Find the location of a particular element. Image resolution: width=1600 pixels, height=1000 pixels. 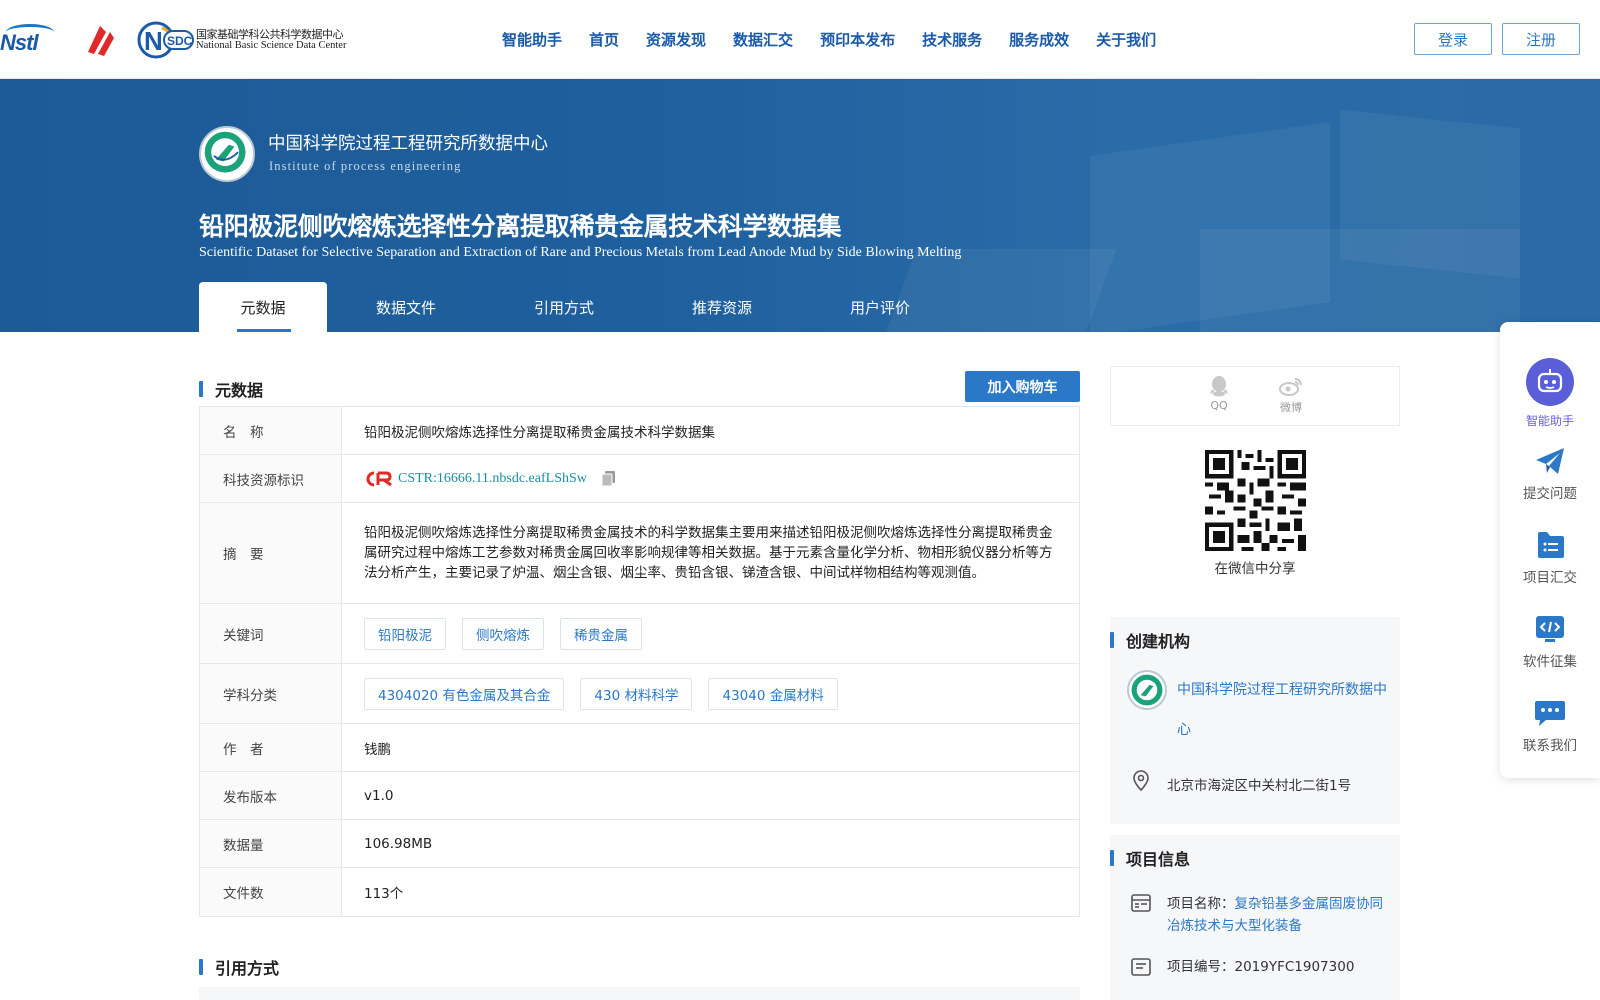

abstract-key: 摘 要 is located at coordinates (271, 553).